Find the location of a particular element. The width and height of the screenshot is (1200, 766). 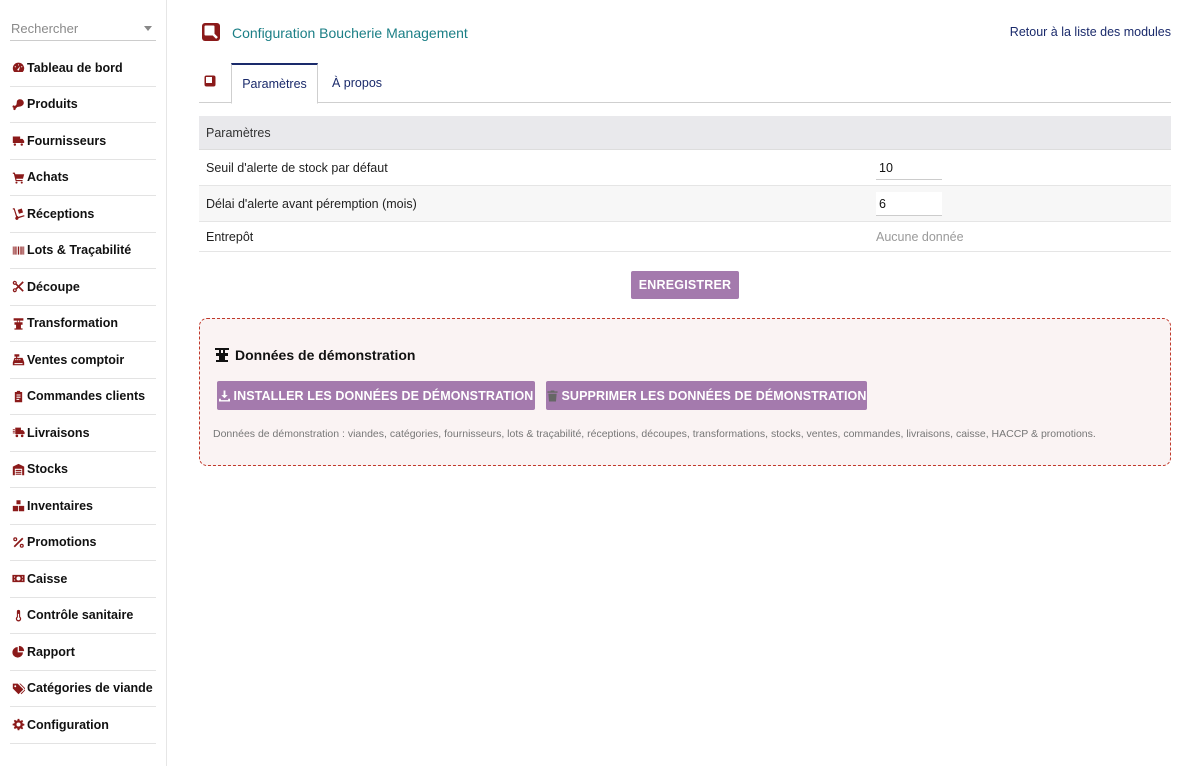

page-title: Configuration Boucherie Management is located at coordinates (350, 33).